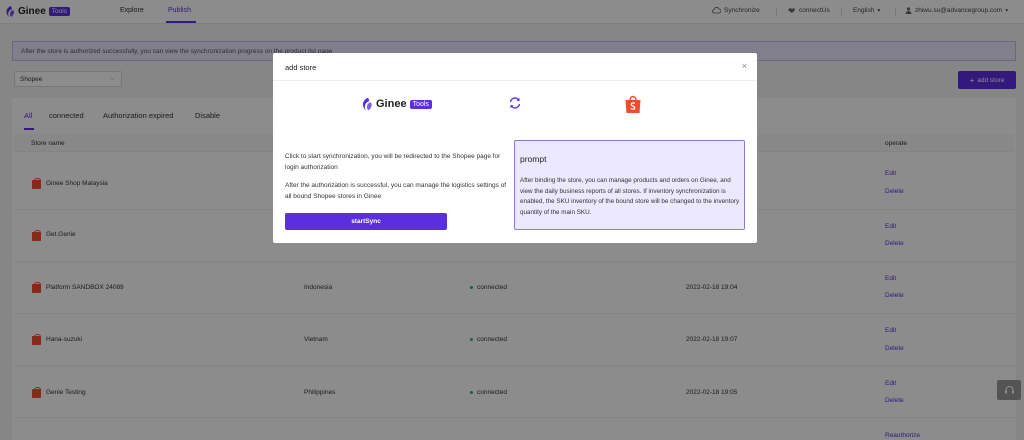  Describe the element at coordinates (367, 104) in the screenshot. I see `ginee-logo-icon` at that location.